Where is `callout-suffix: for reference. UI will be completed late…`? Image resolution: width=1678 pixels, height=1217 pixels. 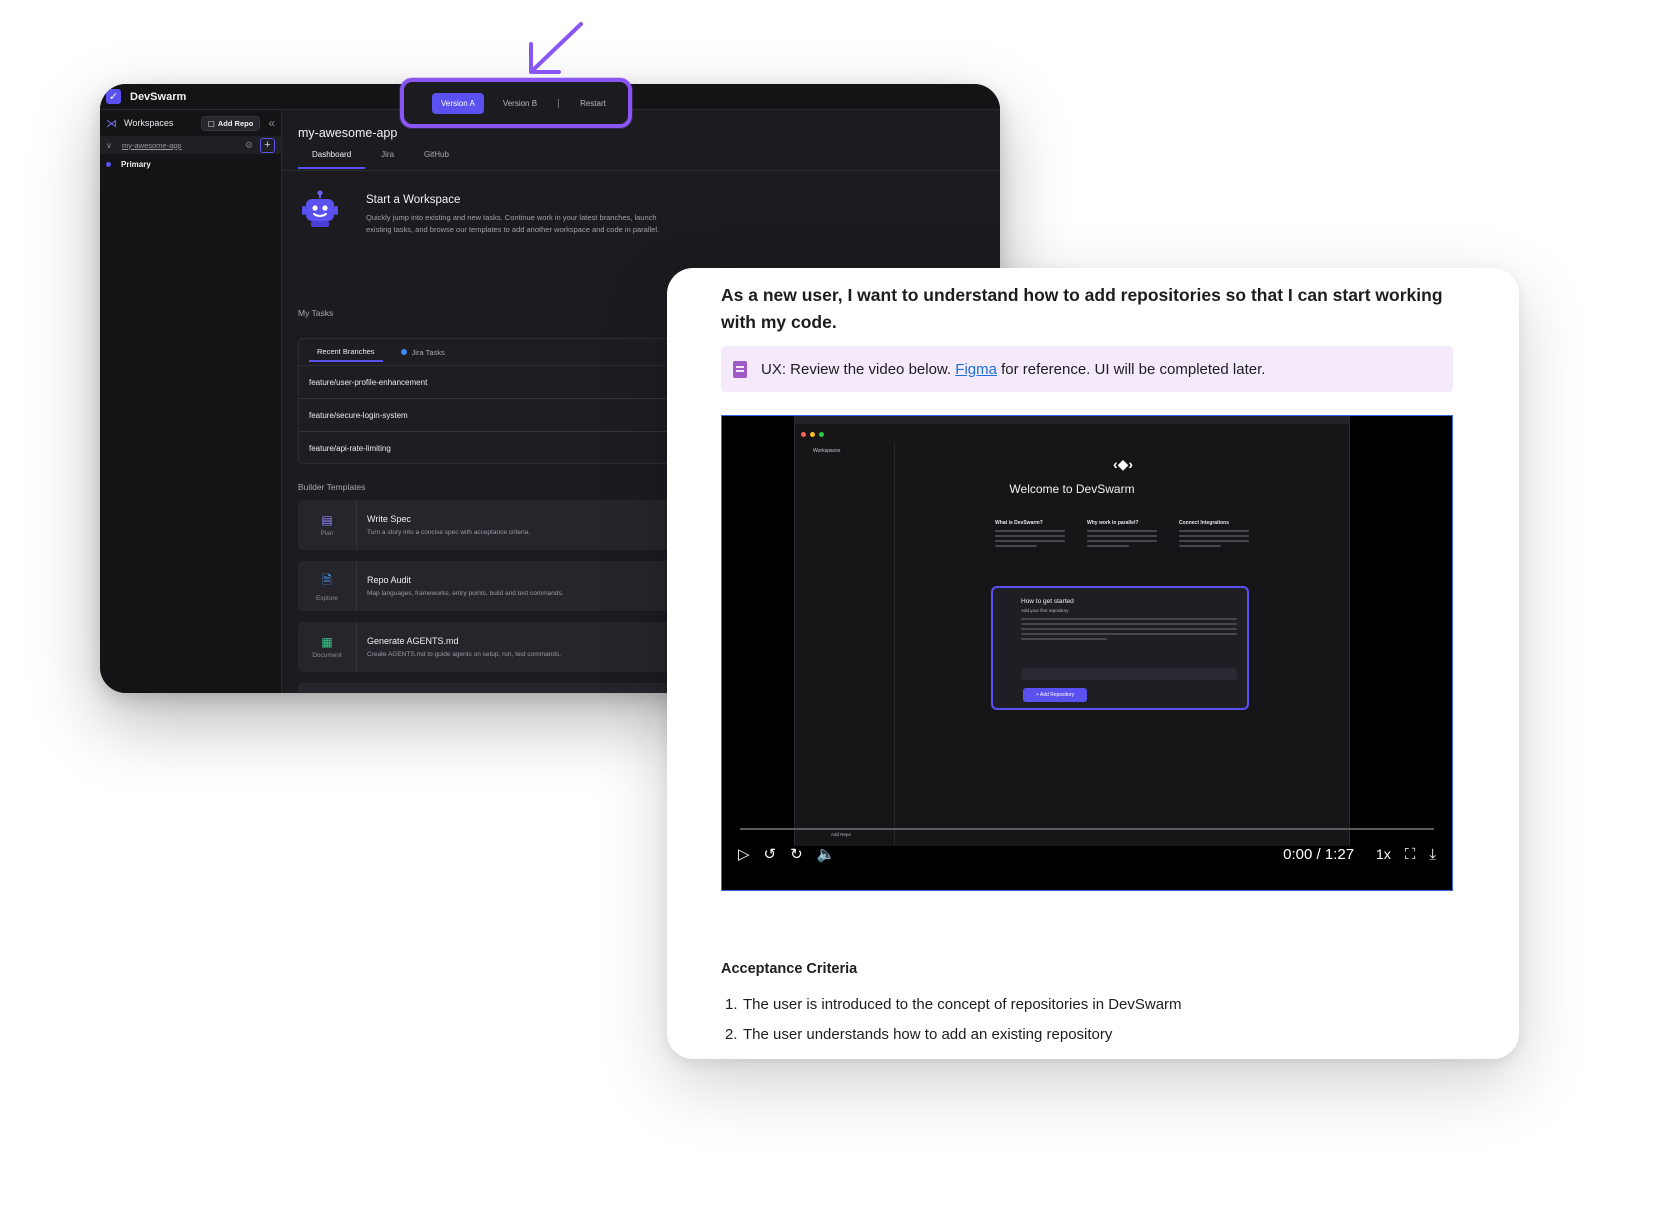 callout-suffix: for reference. UI will be completed late… is located at coordinates (1131, 369).